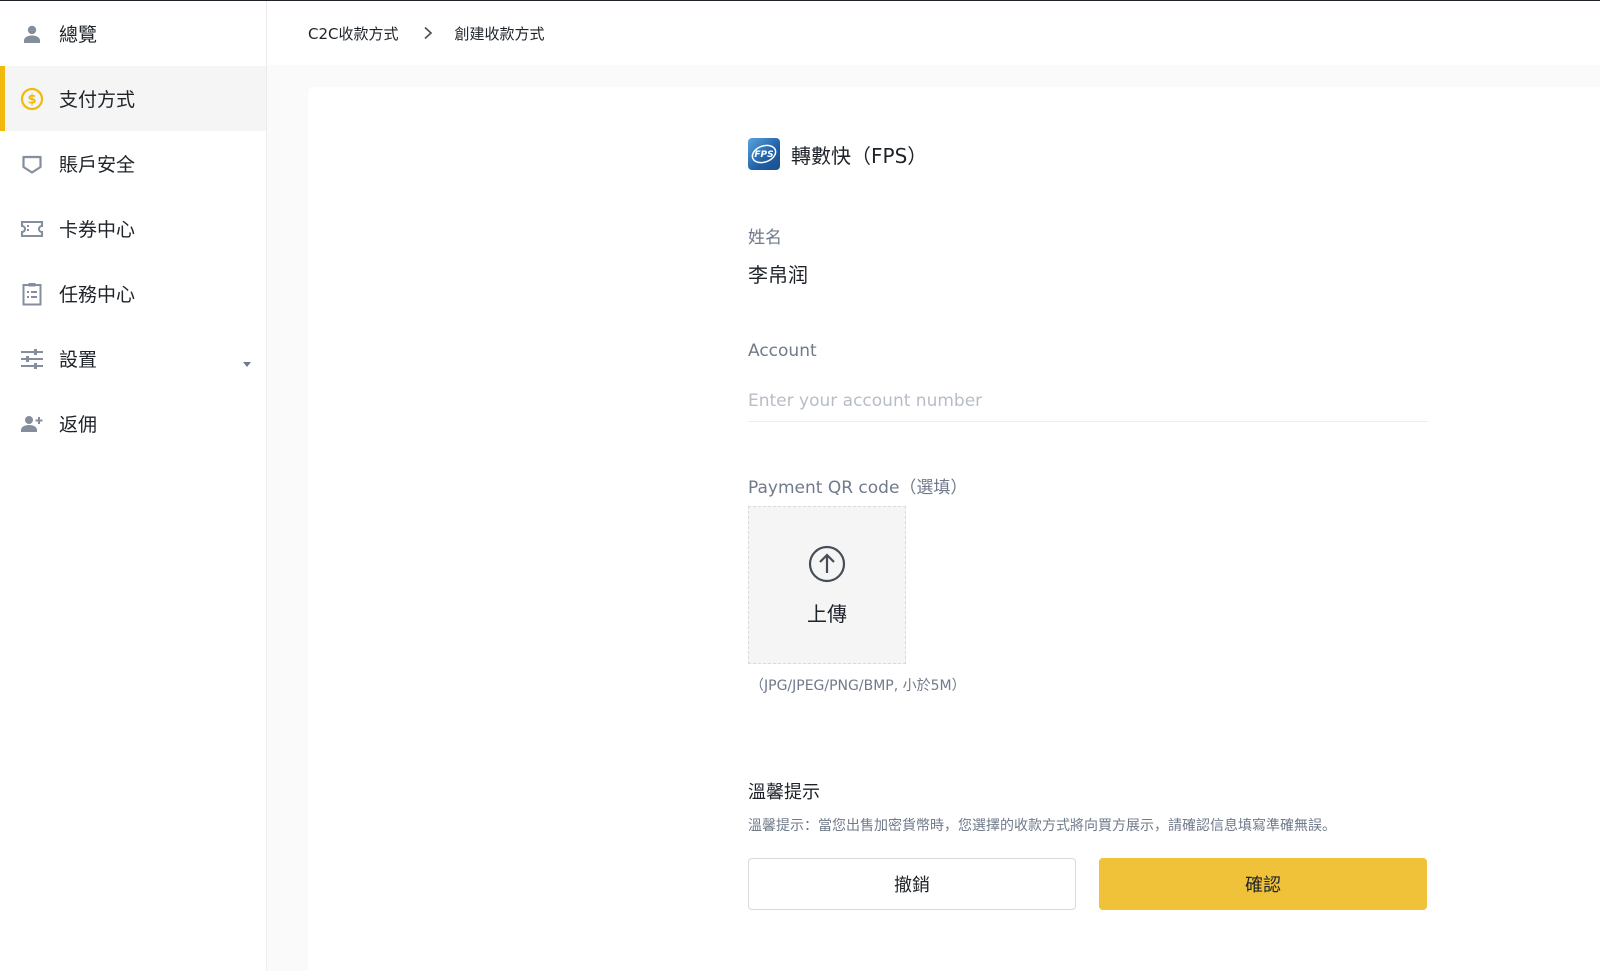  What do you see at coordinates (97, 100) in the screenshot?
I see `sidebar-item-label: 支付方式` at bounding box center [97, 100].